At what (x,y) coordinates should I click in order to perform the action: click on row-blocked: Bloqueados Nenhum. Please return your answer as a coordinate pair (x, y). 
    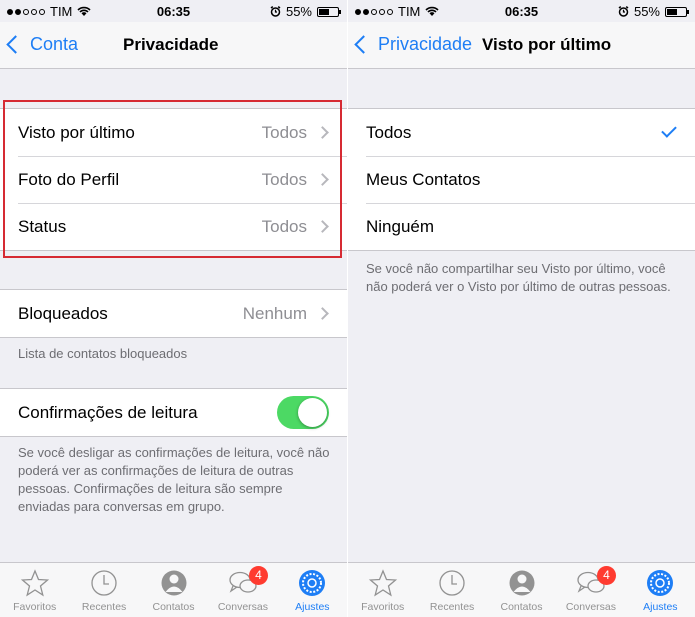
    Looking at the image, I should click on (173, 313).